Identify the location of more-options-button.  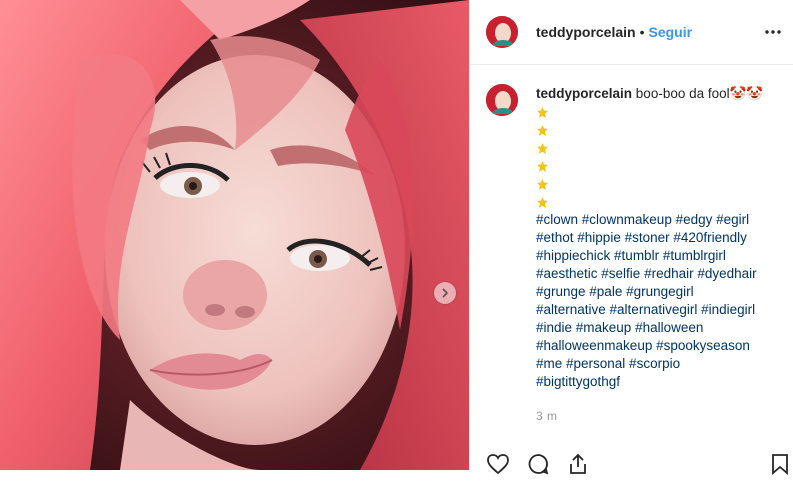
(773, 32).